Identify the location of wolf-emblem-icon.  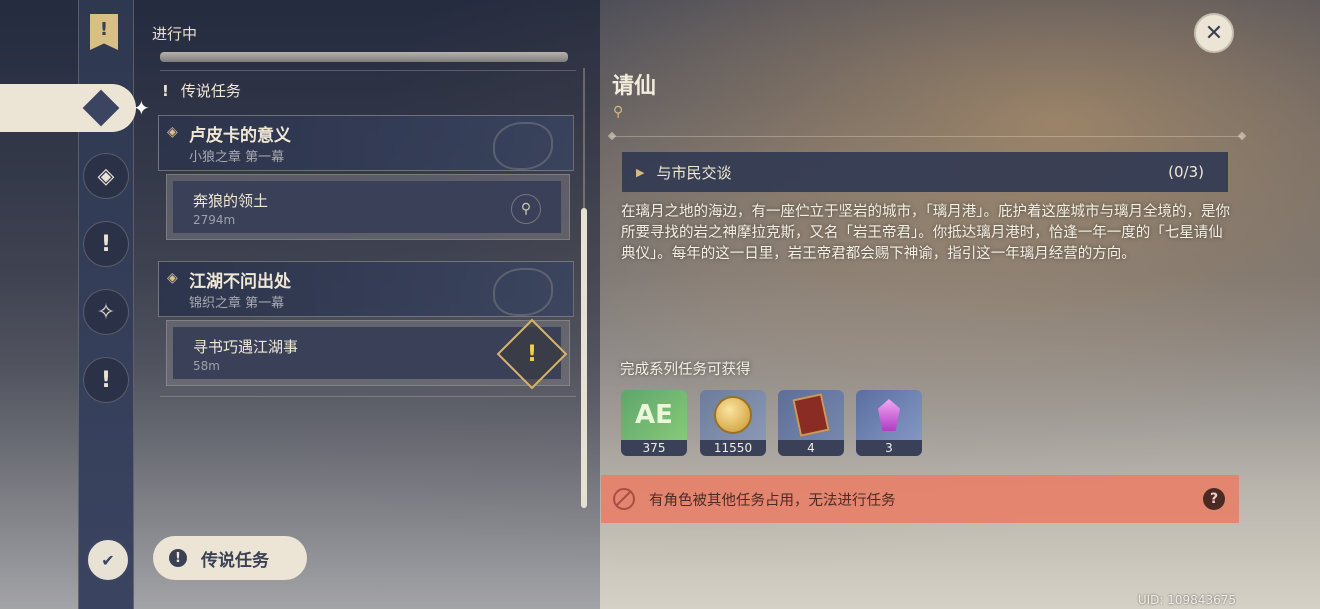
(523, 146).